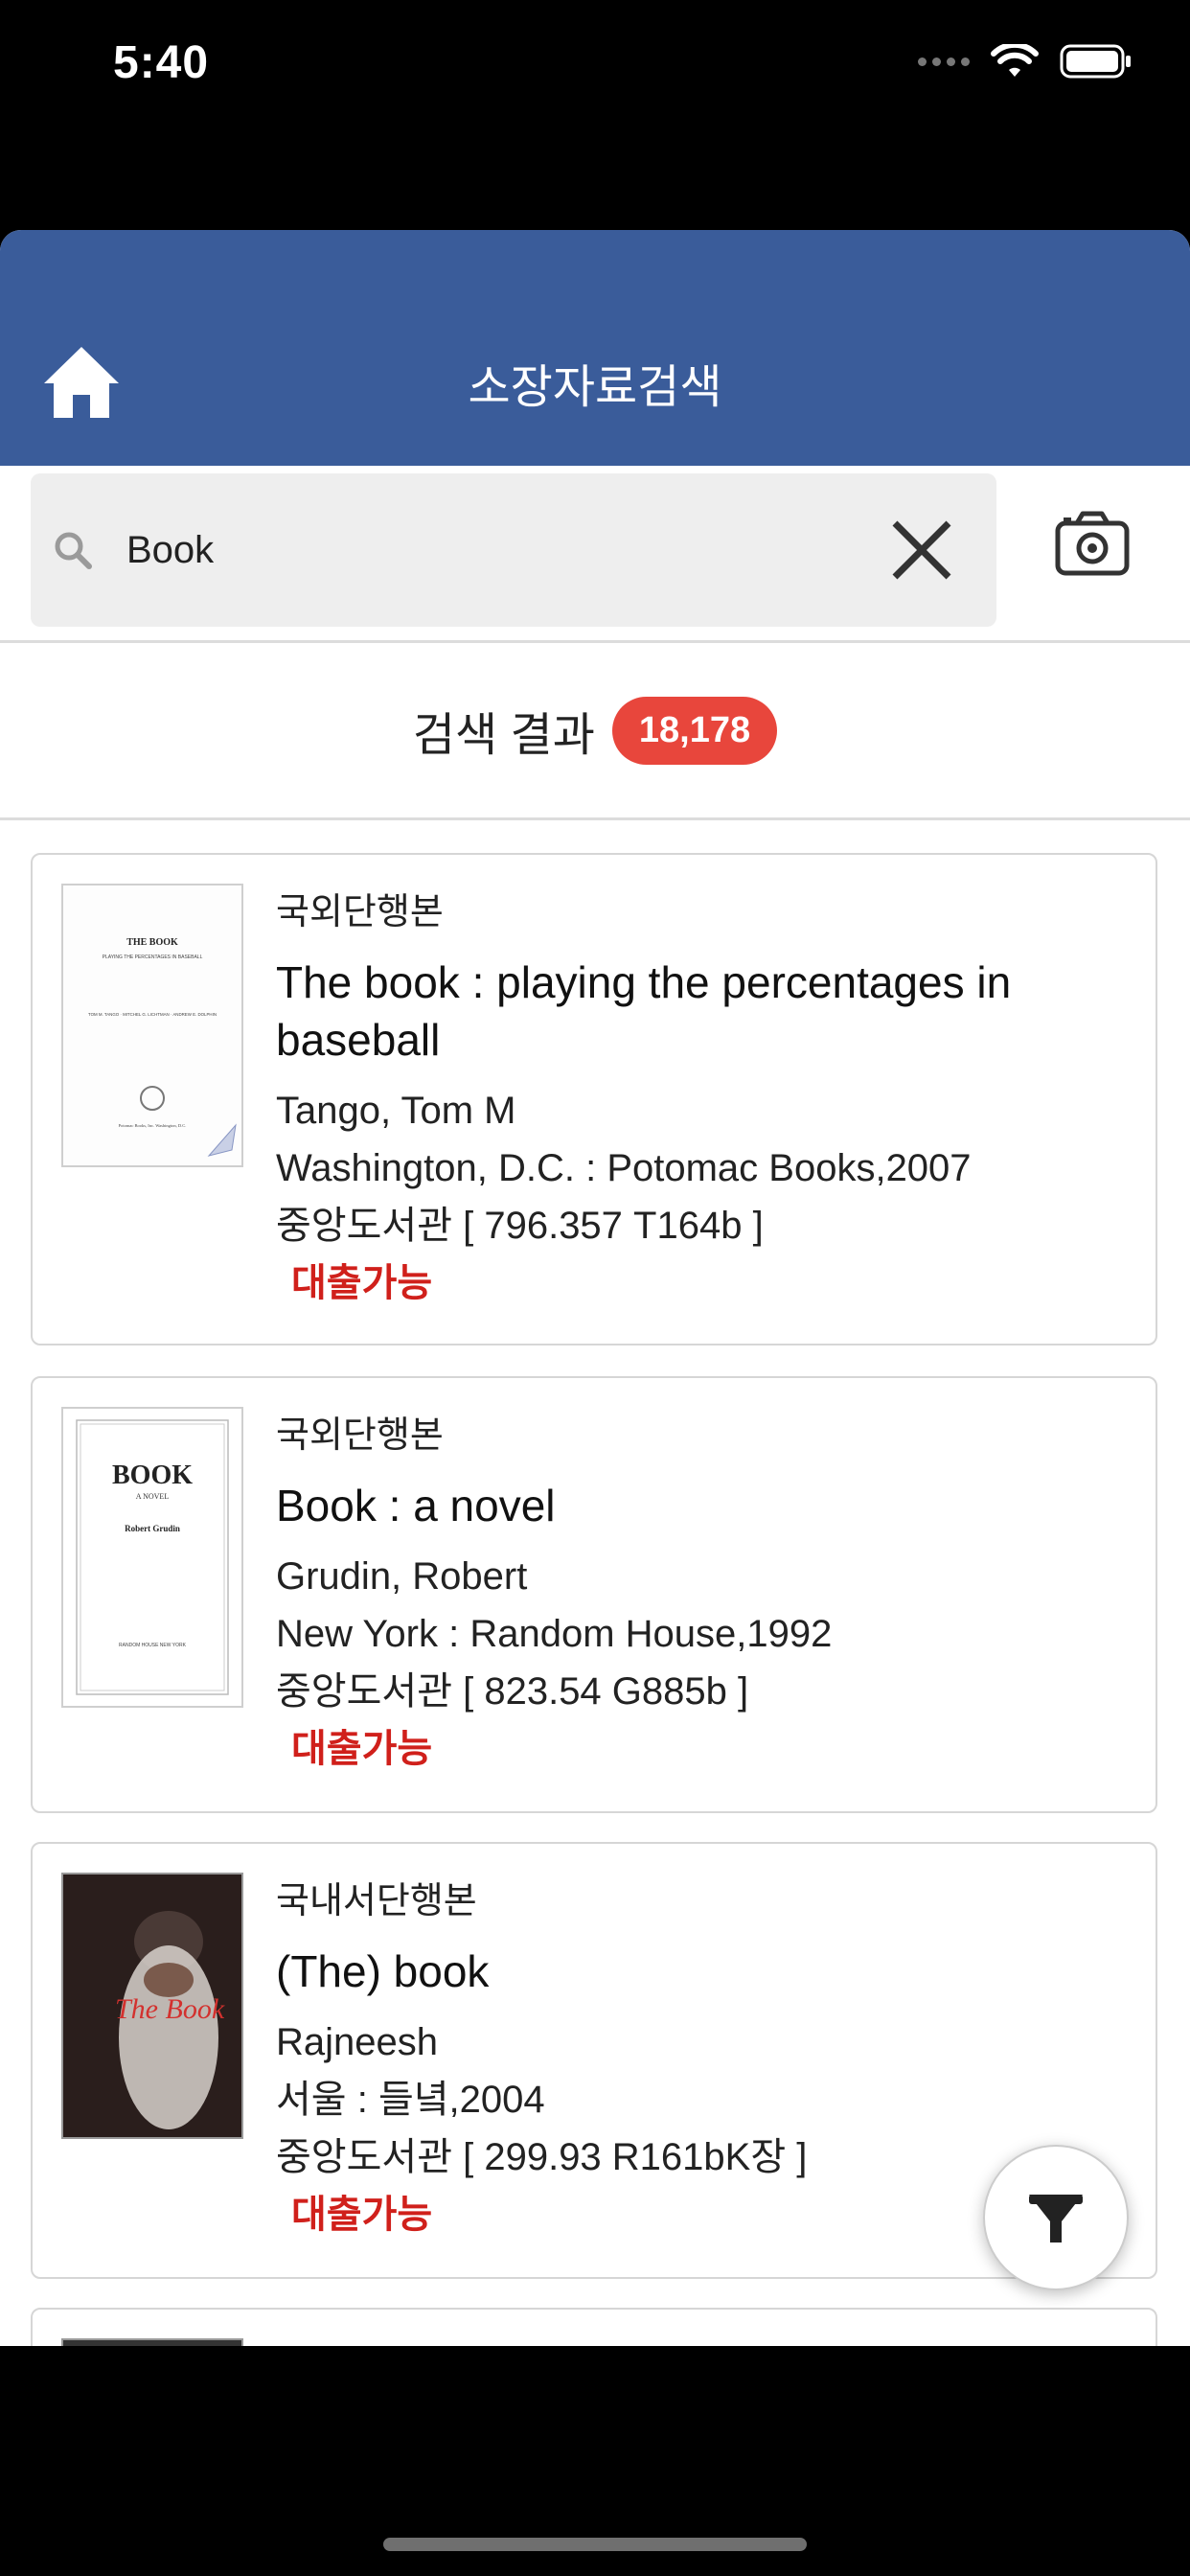 This screenshot has width=1190, height=2576. What do you see at coordinates (411, 2100) in the screenshot?
I see `book-publisher: 서울 : 들녘,2004` at bounding box center [411, 2100].